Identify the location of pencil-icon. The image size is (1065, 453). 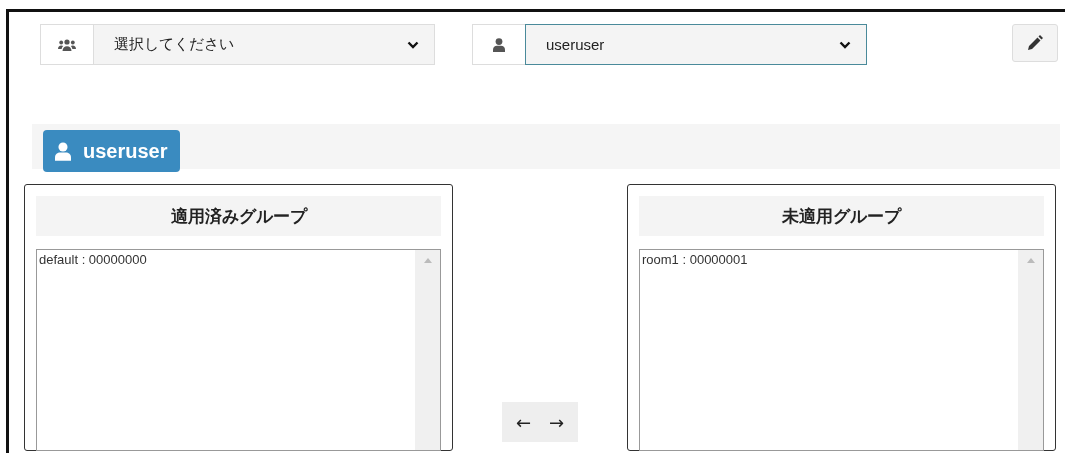
(1035, 43).